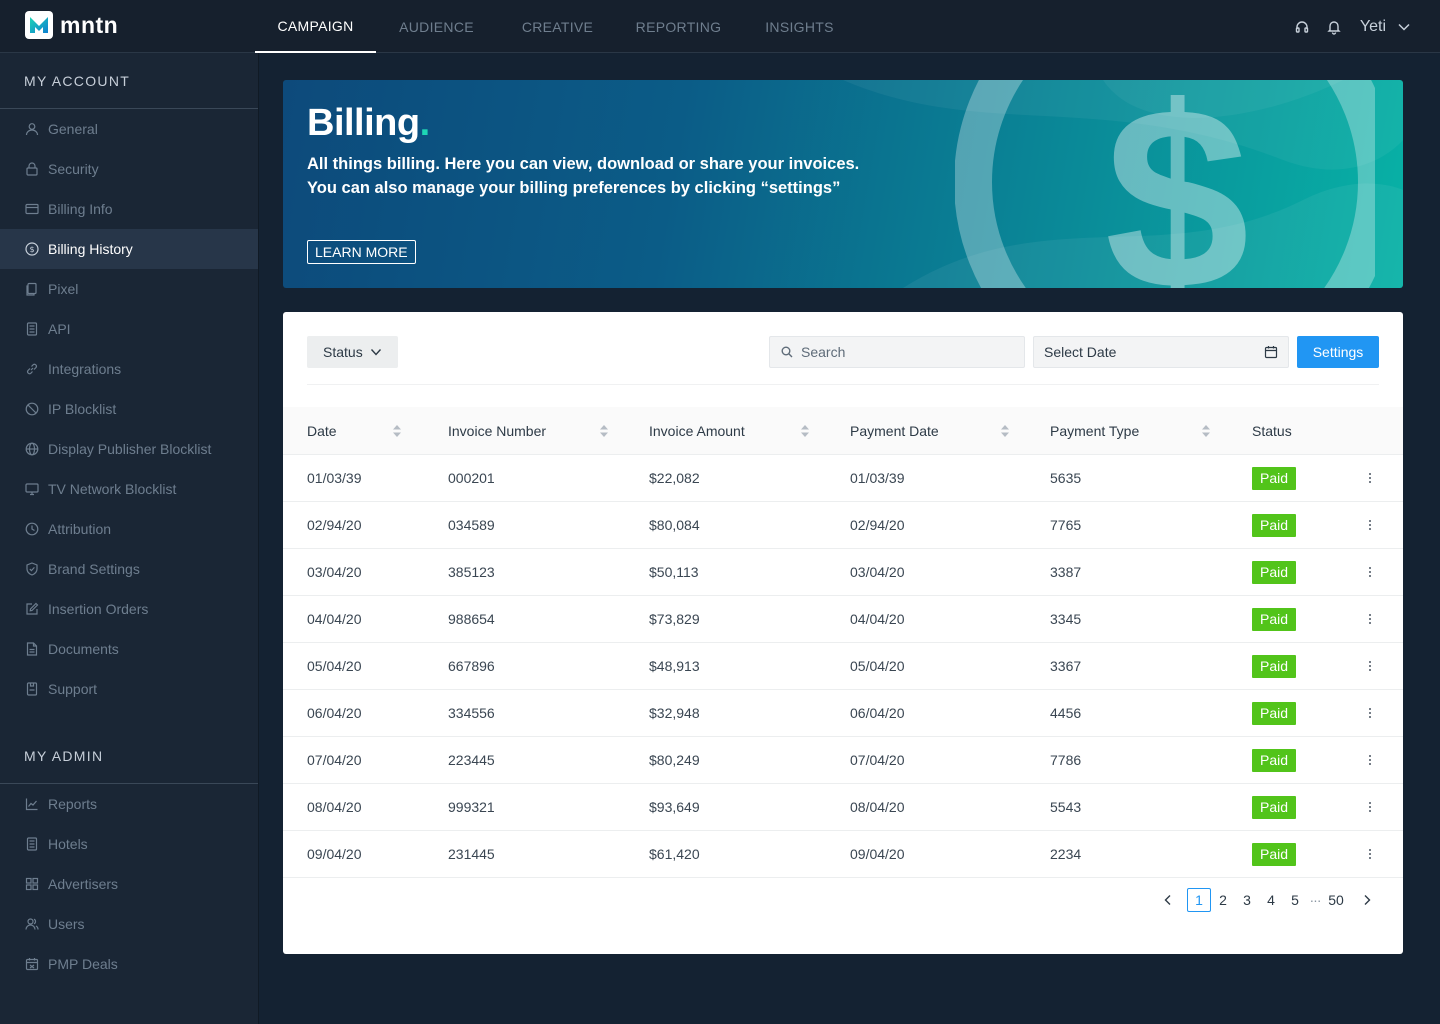 Image resolution: width=1440 pixels, height=1024 pixels. I want to click on status-filter-dropdown: Status, so click(352, 352).